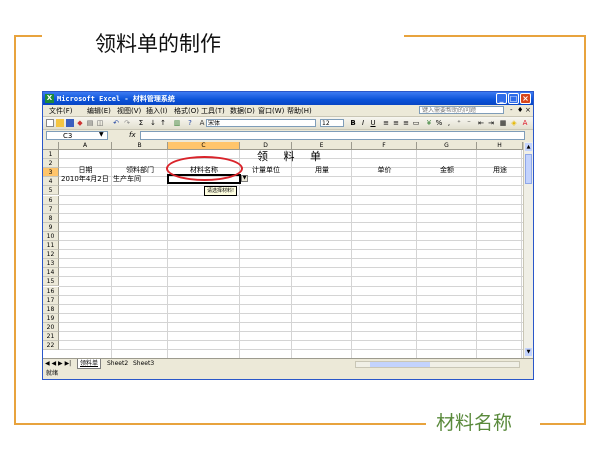 This screenshot has width=600, height=450. I want to click on fill-color-icon: ◈, so click(514, 123).